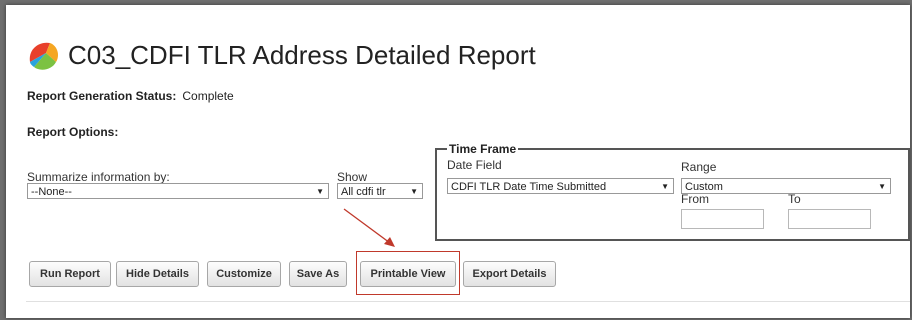 Image resolution: width=912 pixels, height=320 pixels. Describe the element at coordinates (98, 177) in the screenshot. I see `summarize-label: Summarize information by:` at that location.